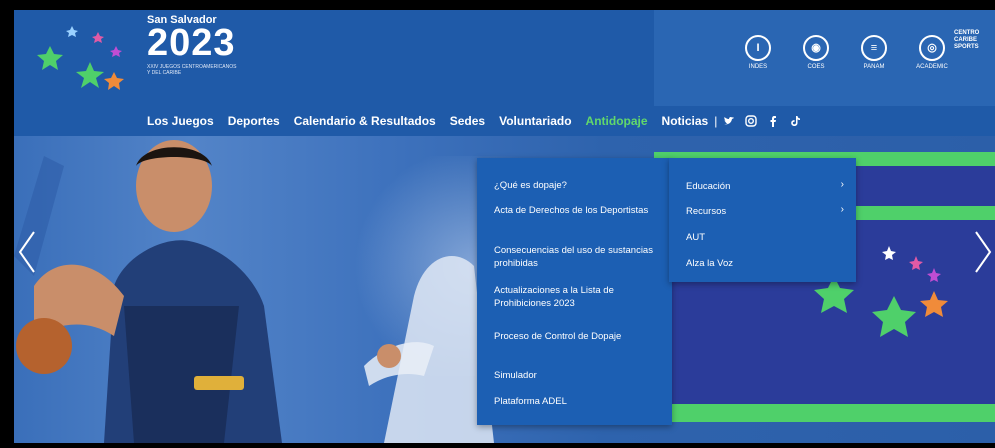  Describe the element at coordinates (762, 220) in the screenshot. I see `antidopaje-sub-menu: Educación › Recursos › AUT Alza la Voz` at that location.